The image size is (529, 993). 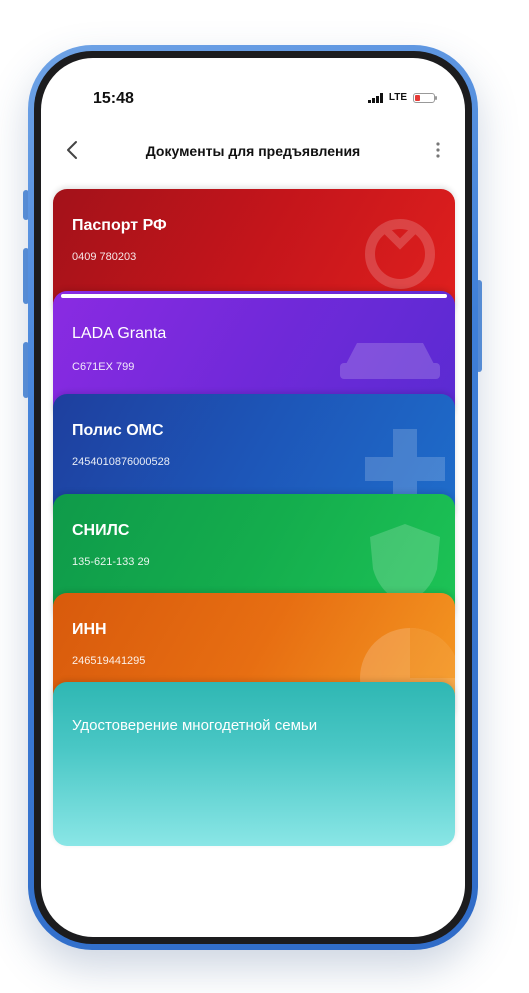 I want to click on battery-level, so click(x=417, y=97).